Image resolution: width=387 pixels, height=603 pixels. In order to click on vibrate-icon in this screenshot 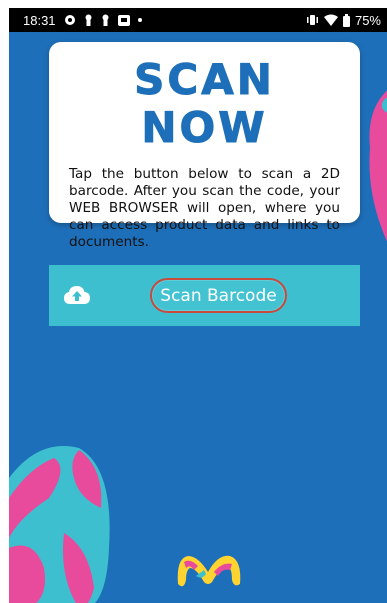, I will do `click(312, 20)`.